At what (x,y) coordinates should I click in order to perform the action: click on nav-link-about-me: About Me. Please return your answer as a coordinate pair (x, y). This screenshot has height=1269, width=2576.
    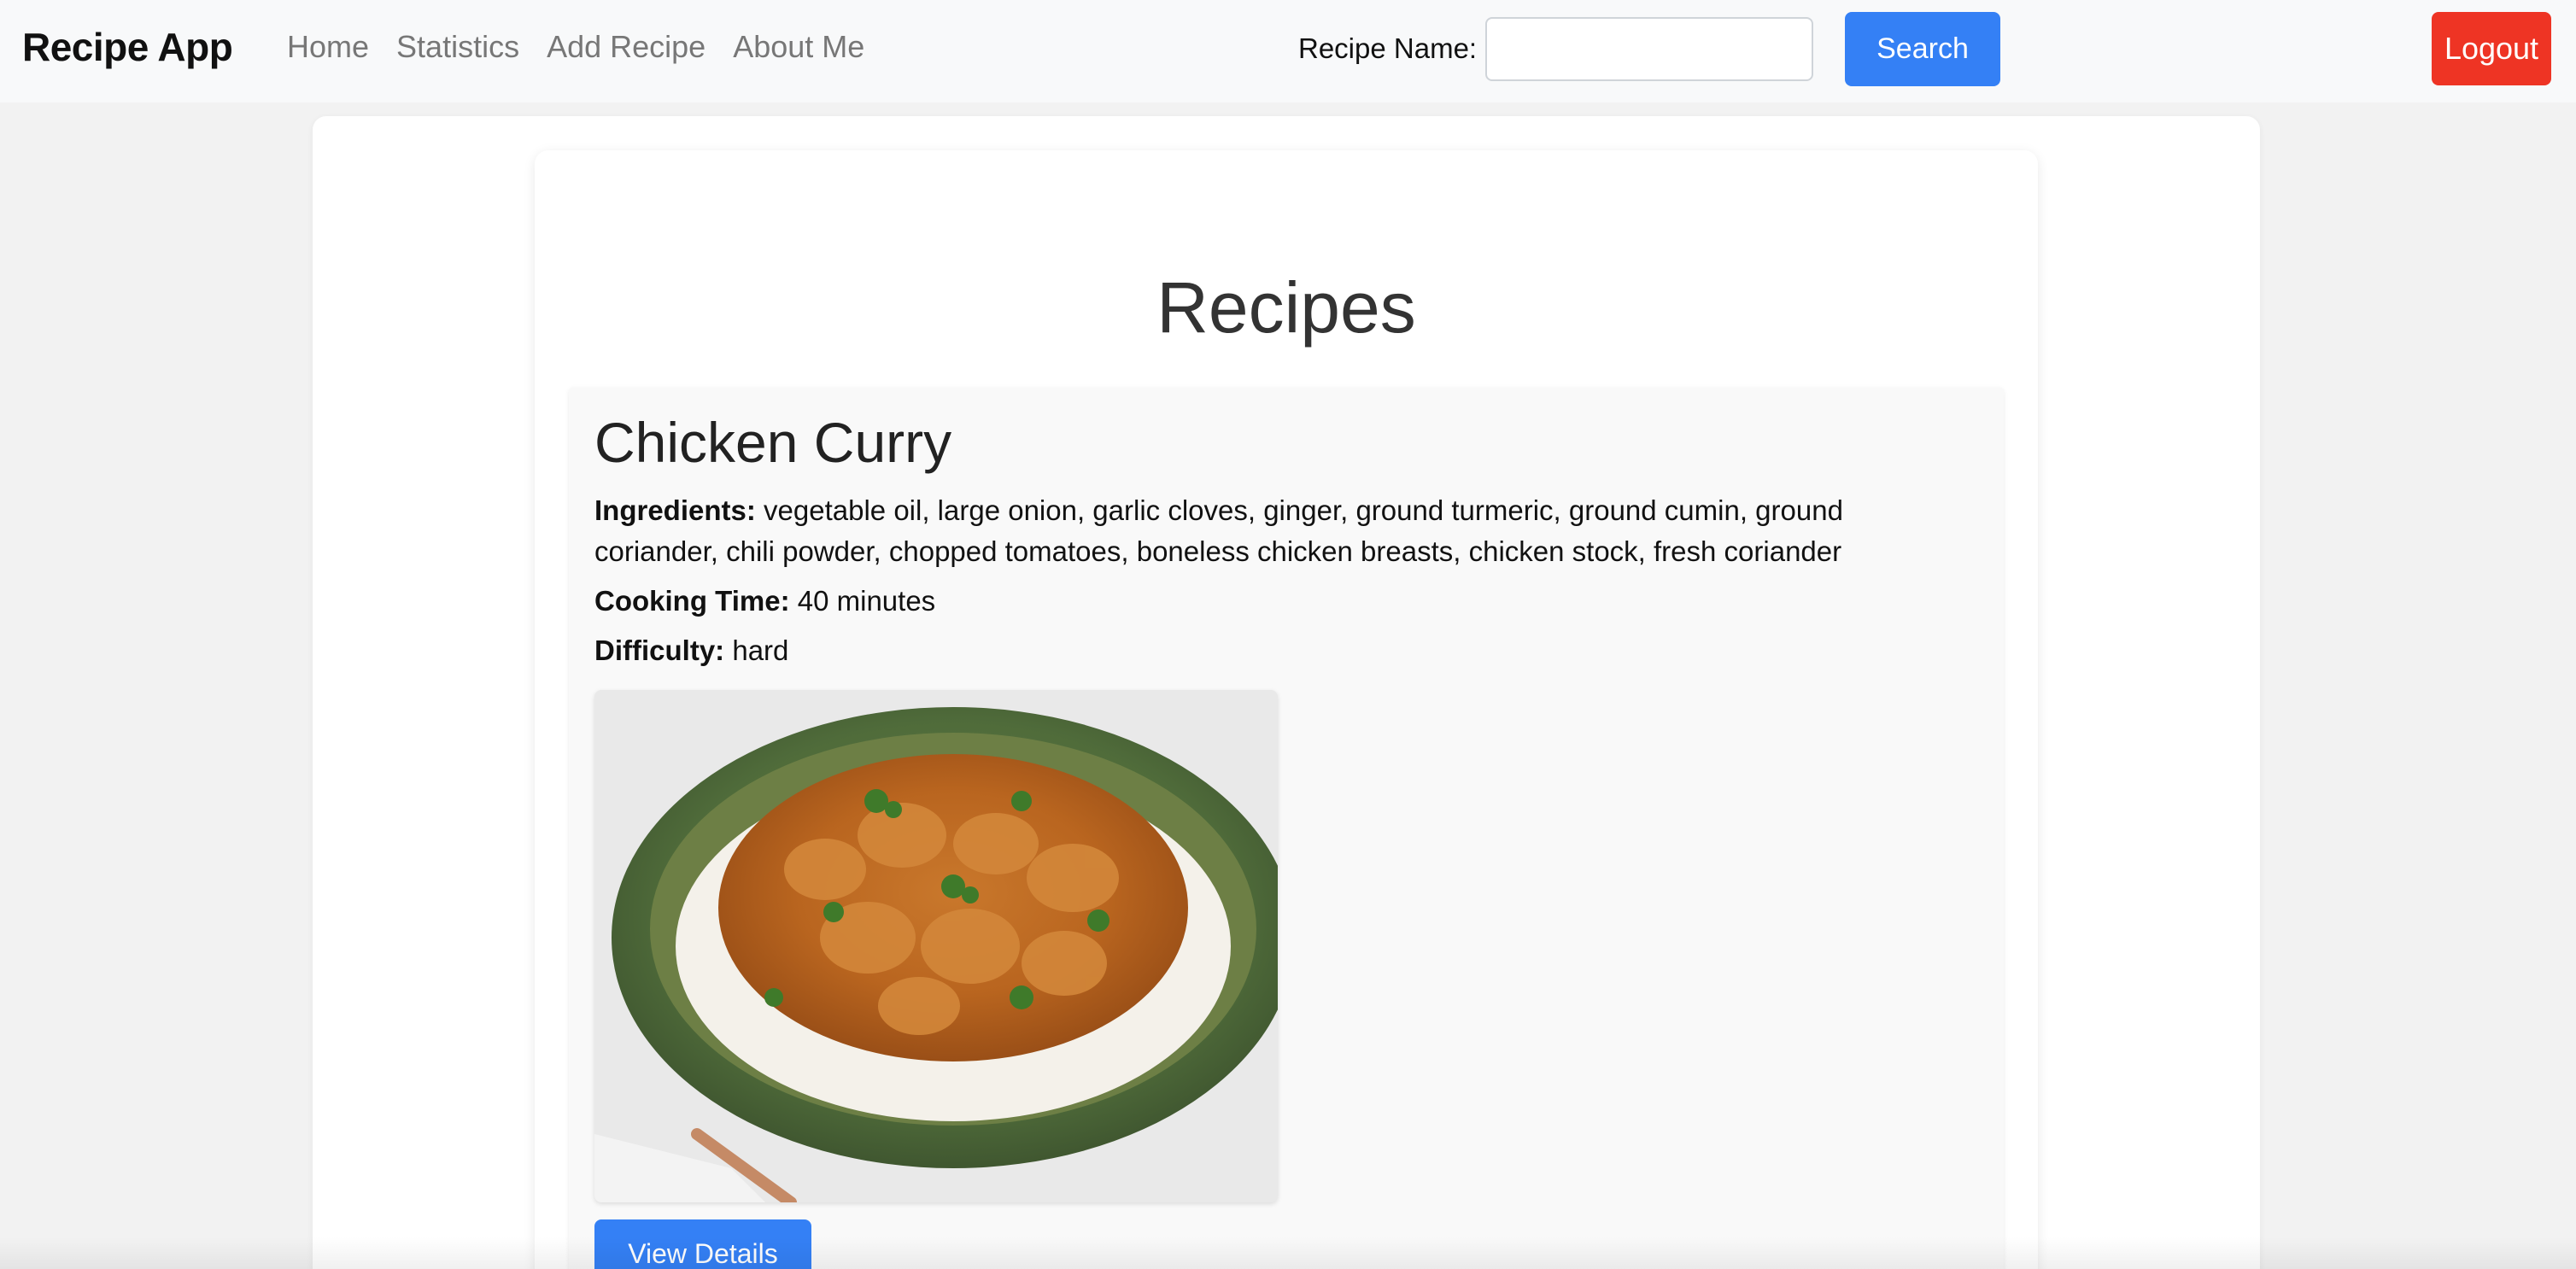
    Looking at the image, I should click on (798, 47).